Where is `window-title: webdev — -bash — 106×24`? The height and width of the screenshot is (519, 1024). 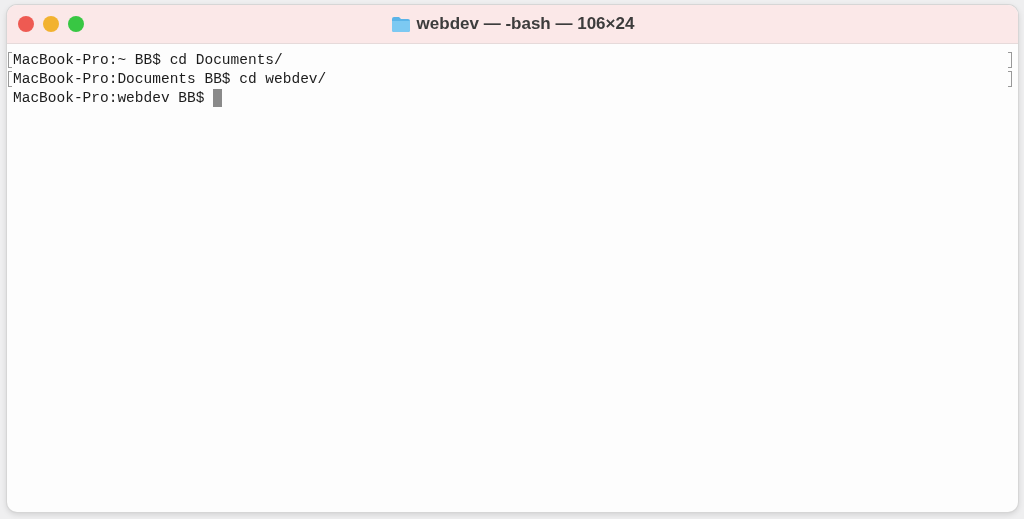
window-title: webdev — -bash — 106×24 is located at coordinates (525, 24).